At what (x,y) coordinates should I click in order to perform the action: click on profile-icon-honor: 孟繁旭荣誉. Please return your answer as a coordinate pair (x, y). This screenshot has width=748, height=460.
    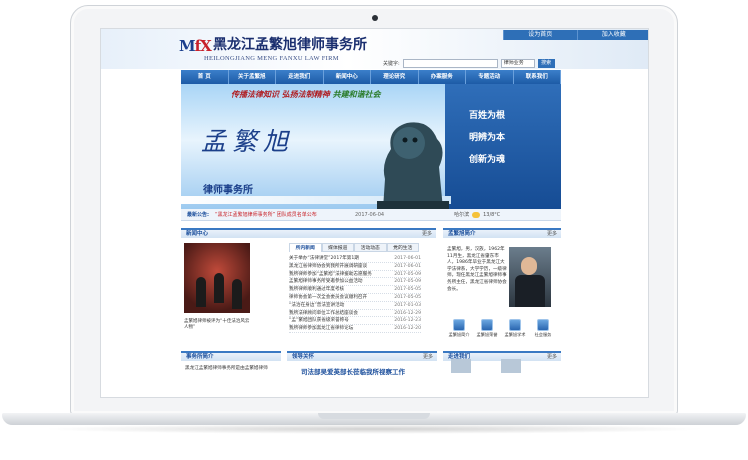
    Looking at the image, I should click on (487, 328).